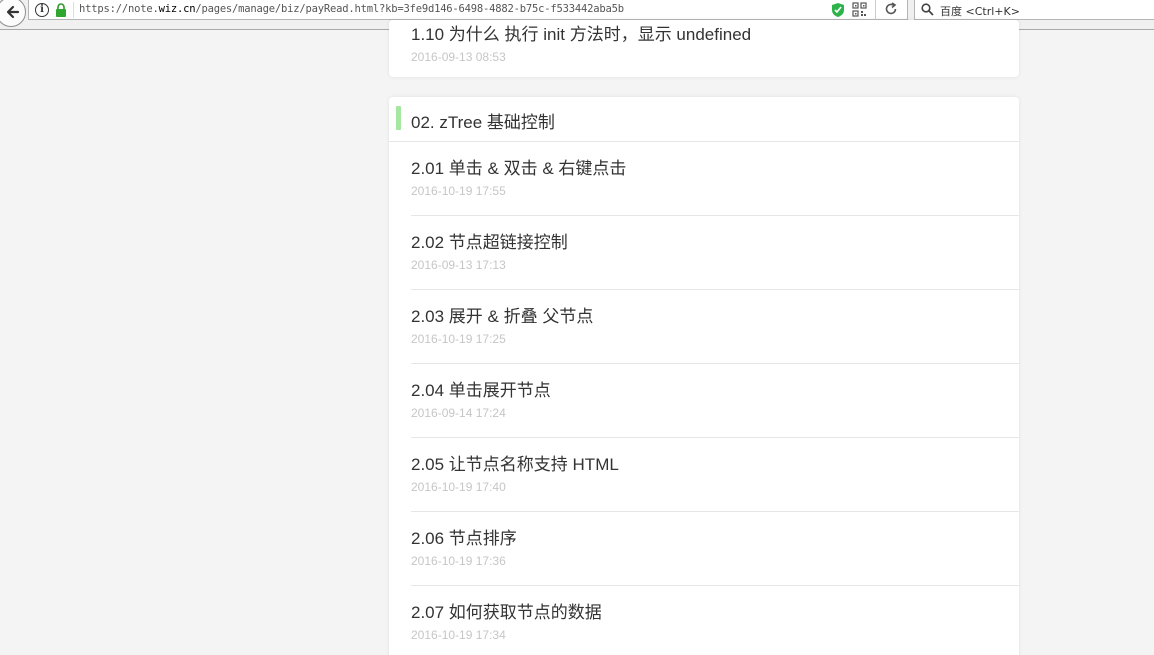 This screenshot has width=1154, height=655. I want to click on section-title: 02. zTree 基础控制, so click(483, 122).